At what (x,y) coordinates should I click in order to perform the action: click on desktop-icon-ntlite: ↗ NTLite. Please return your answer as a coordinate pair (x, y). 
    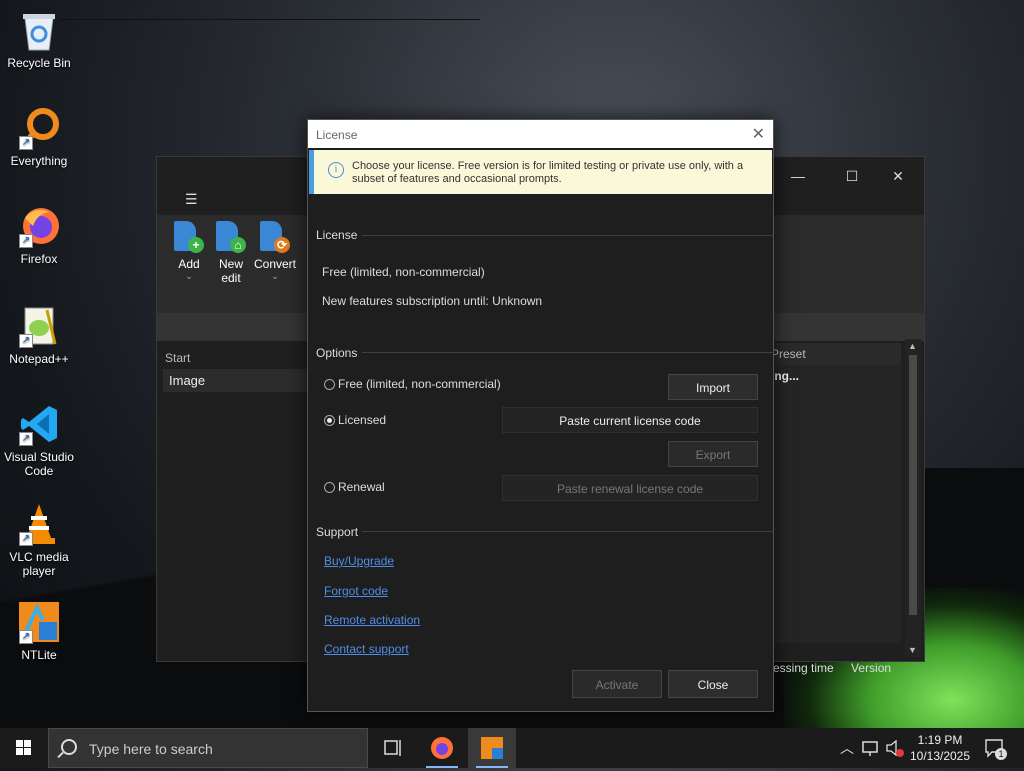
    Looking at the image, I should click on (39, 631).